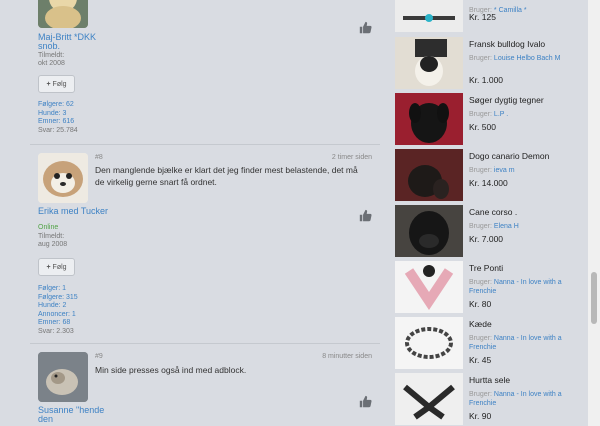 This screenshot has height=426, width=600. Describe the element at coordinates (493, 212) in the screenshot. I see `listing-title: Cane corso .` at that location.